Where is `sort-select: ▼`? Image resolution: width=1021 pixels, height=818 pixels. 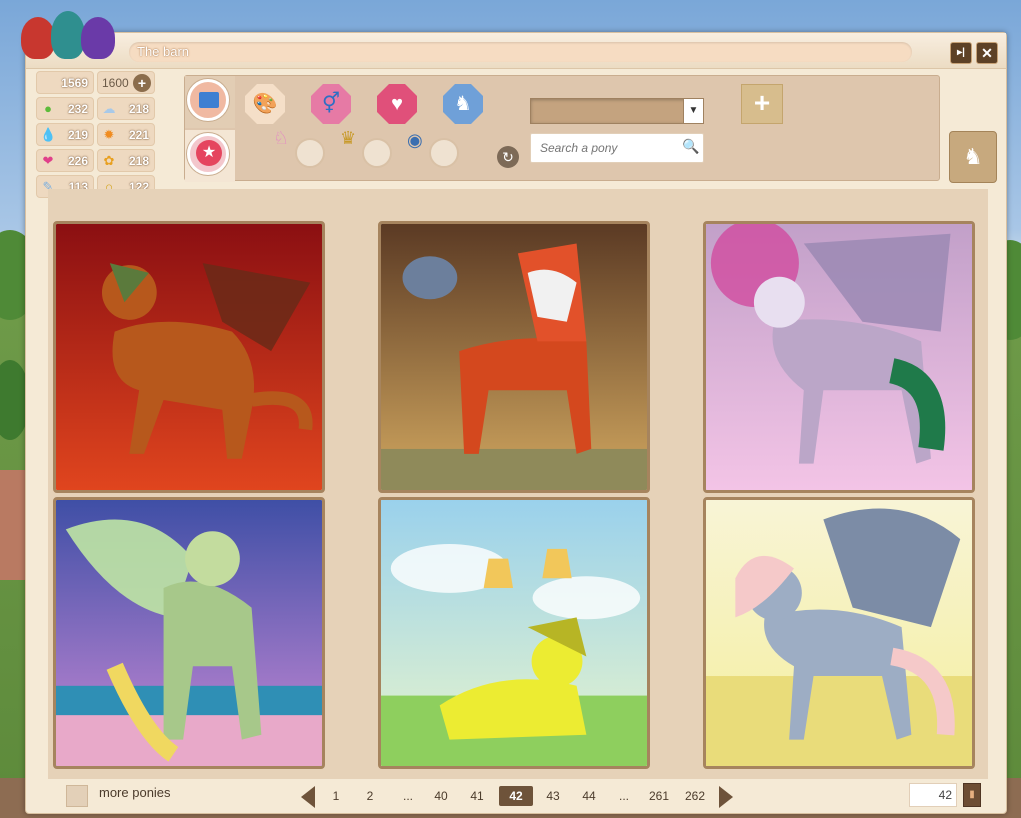 sort-select: ▼ is located at coordinates (617, 111).